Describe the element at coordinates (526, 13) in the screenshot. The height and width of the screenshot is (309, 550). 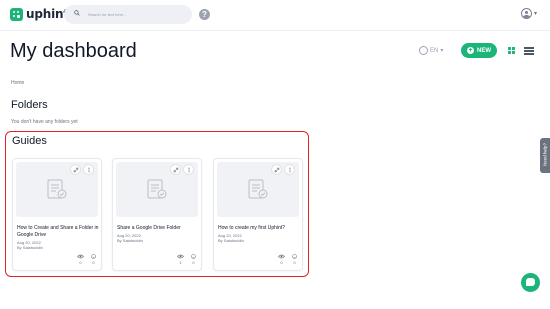
I see `avatar-icon` at that location.